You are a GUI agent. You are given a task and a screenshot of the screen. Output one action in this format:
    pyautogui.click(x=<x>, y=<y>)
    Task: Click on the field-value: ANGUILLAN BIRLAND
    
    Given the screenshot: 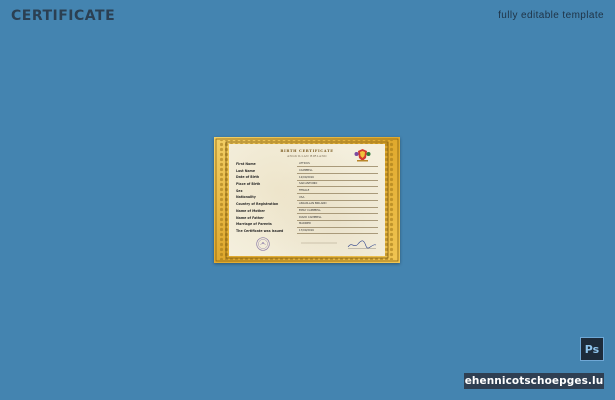 What is the action you would take?
    pyautogui.click(x=313, y=204)
    